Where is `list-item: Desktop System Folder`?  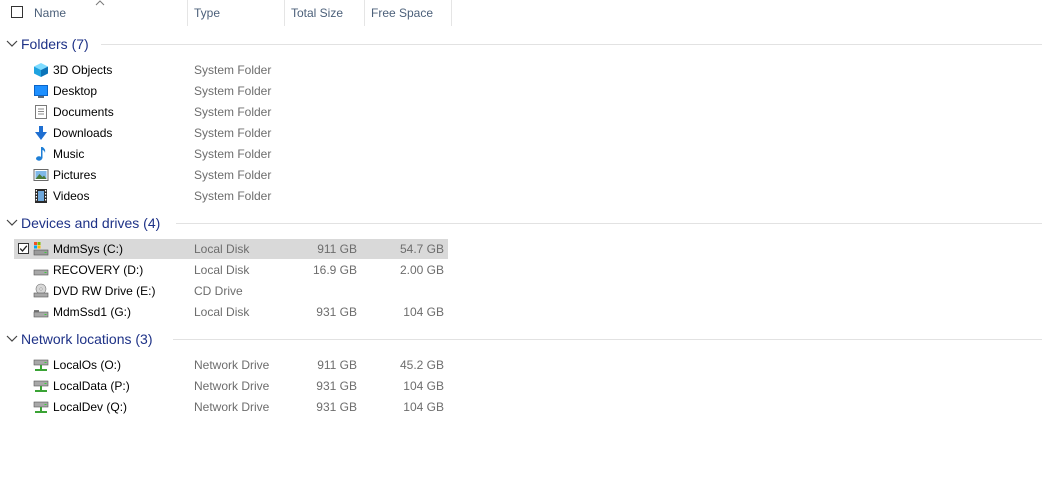
list-item: Desktop System Folder is located at coordinates (231, 91).